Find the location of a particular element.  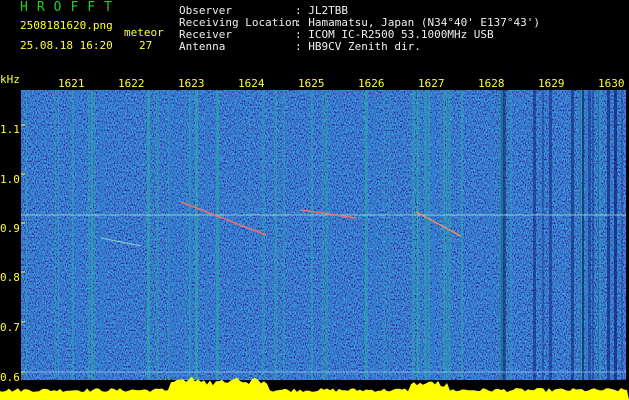

x-tick: 1624 is located at coordinates (251, 83).